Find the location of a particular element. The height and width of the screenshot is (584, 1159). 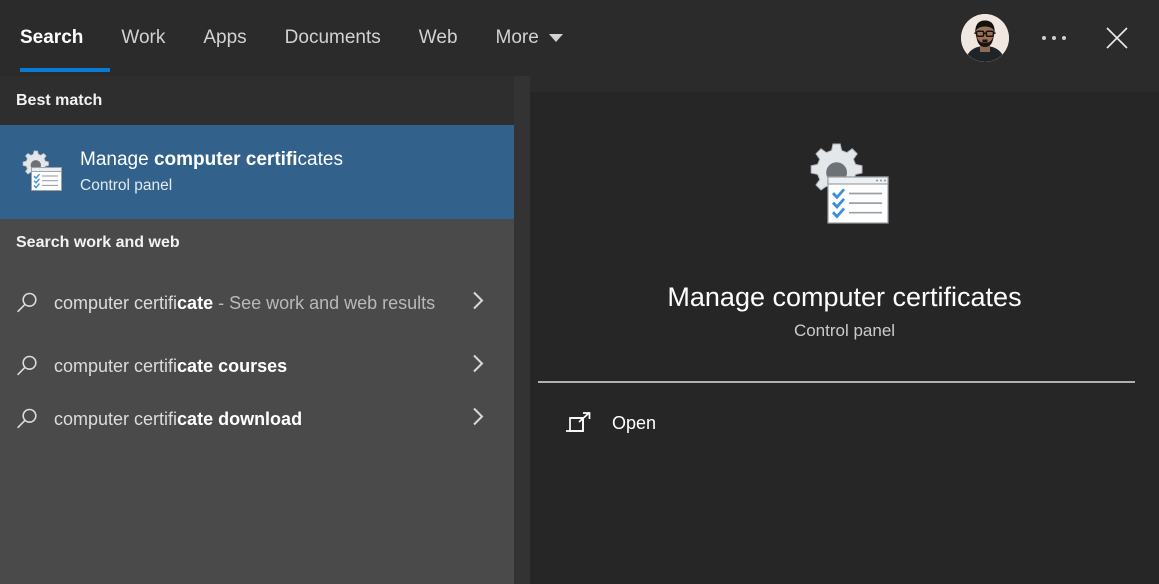

suggestion-text-3: computer certificate download is located at coordinates (284, 419).